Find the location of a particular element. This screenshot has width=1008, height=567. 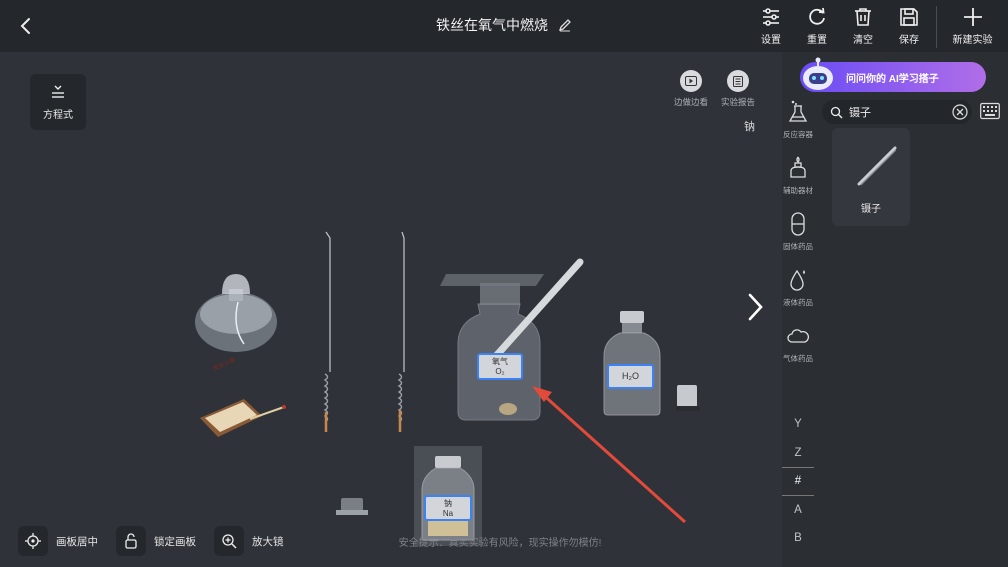

water-formula: H₂O is located at coordinates (630, 376).